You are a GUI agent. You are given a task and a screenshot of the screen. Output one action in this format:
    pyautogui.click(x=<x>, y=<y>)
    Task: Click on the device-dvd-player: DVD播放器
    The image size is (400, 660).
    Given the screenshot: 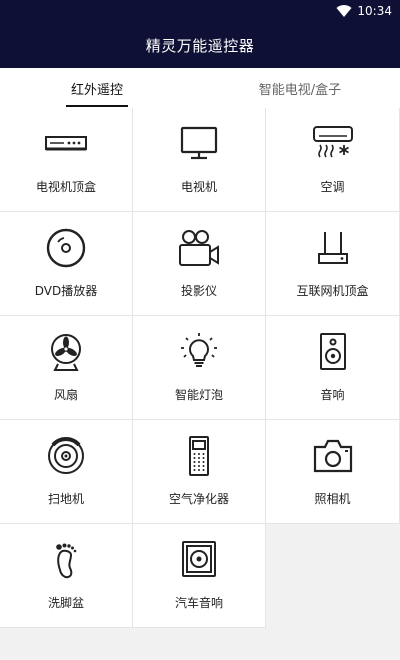 What is the action you would take?
    pyautogui.click(x=66, y=264)
    